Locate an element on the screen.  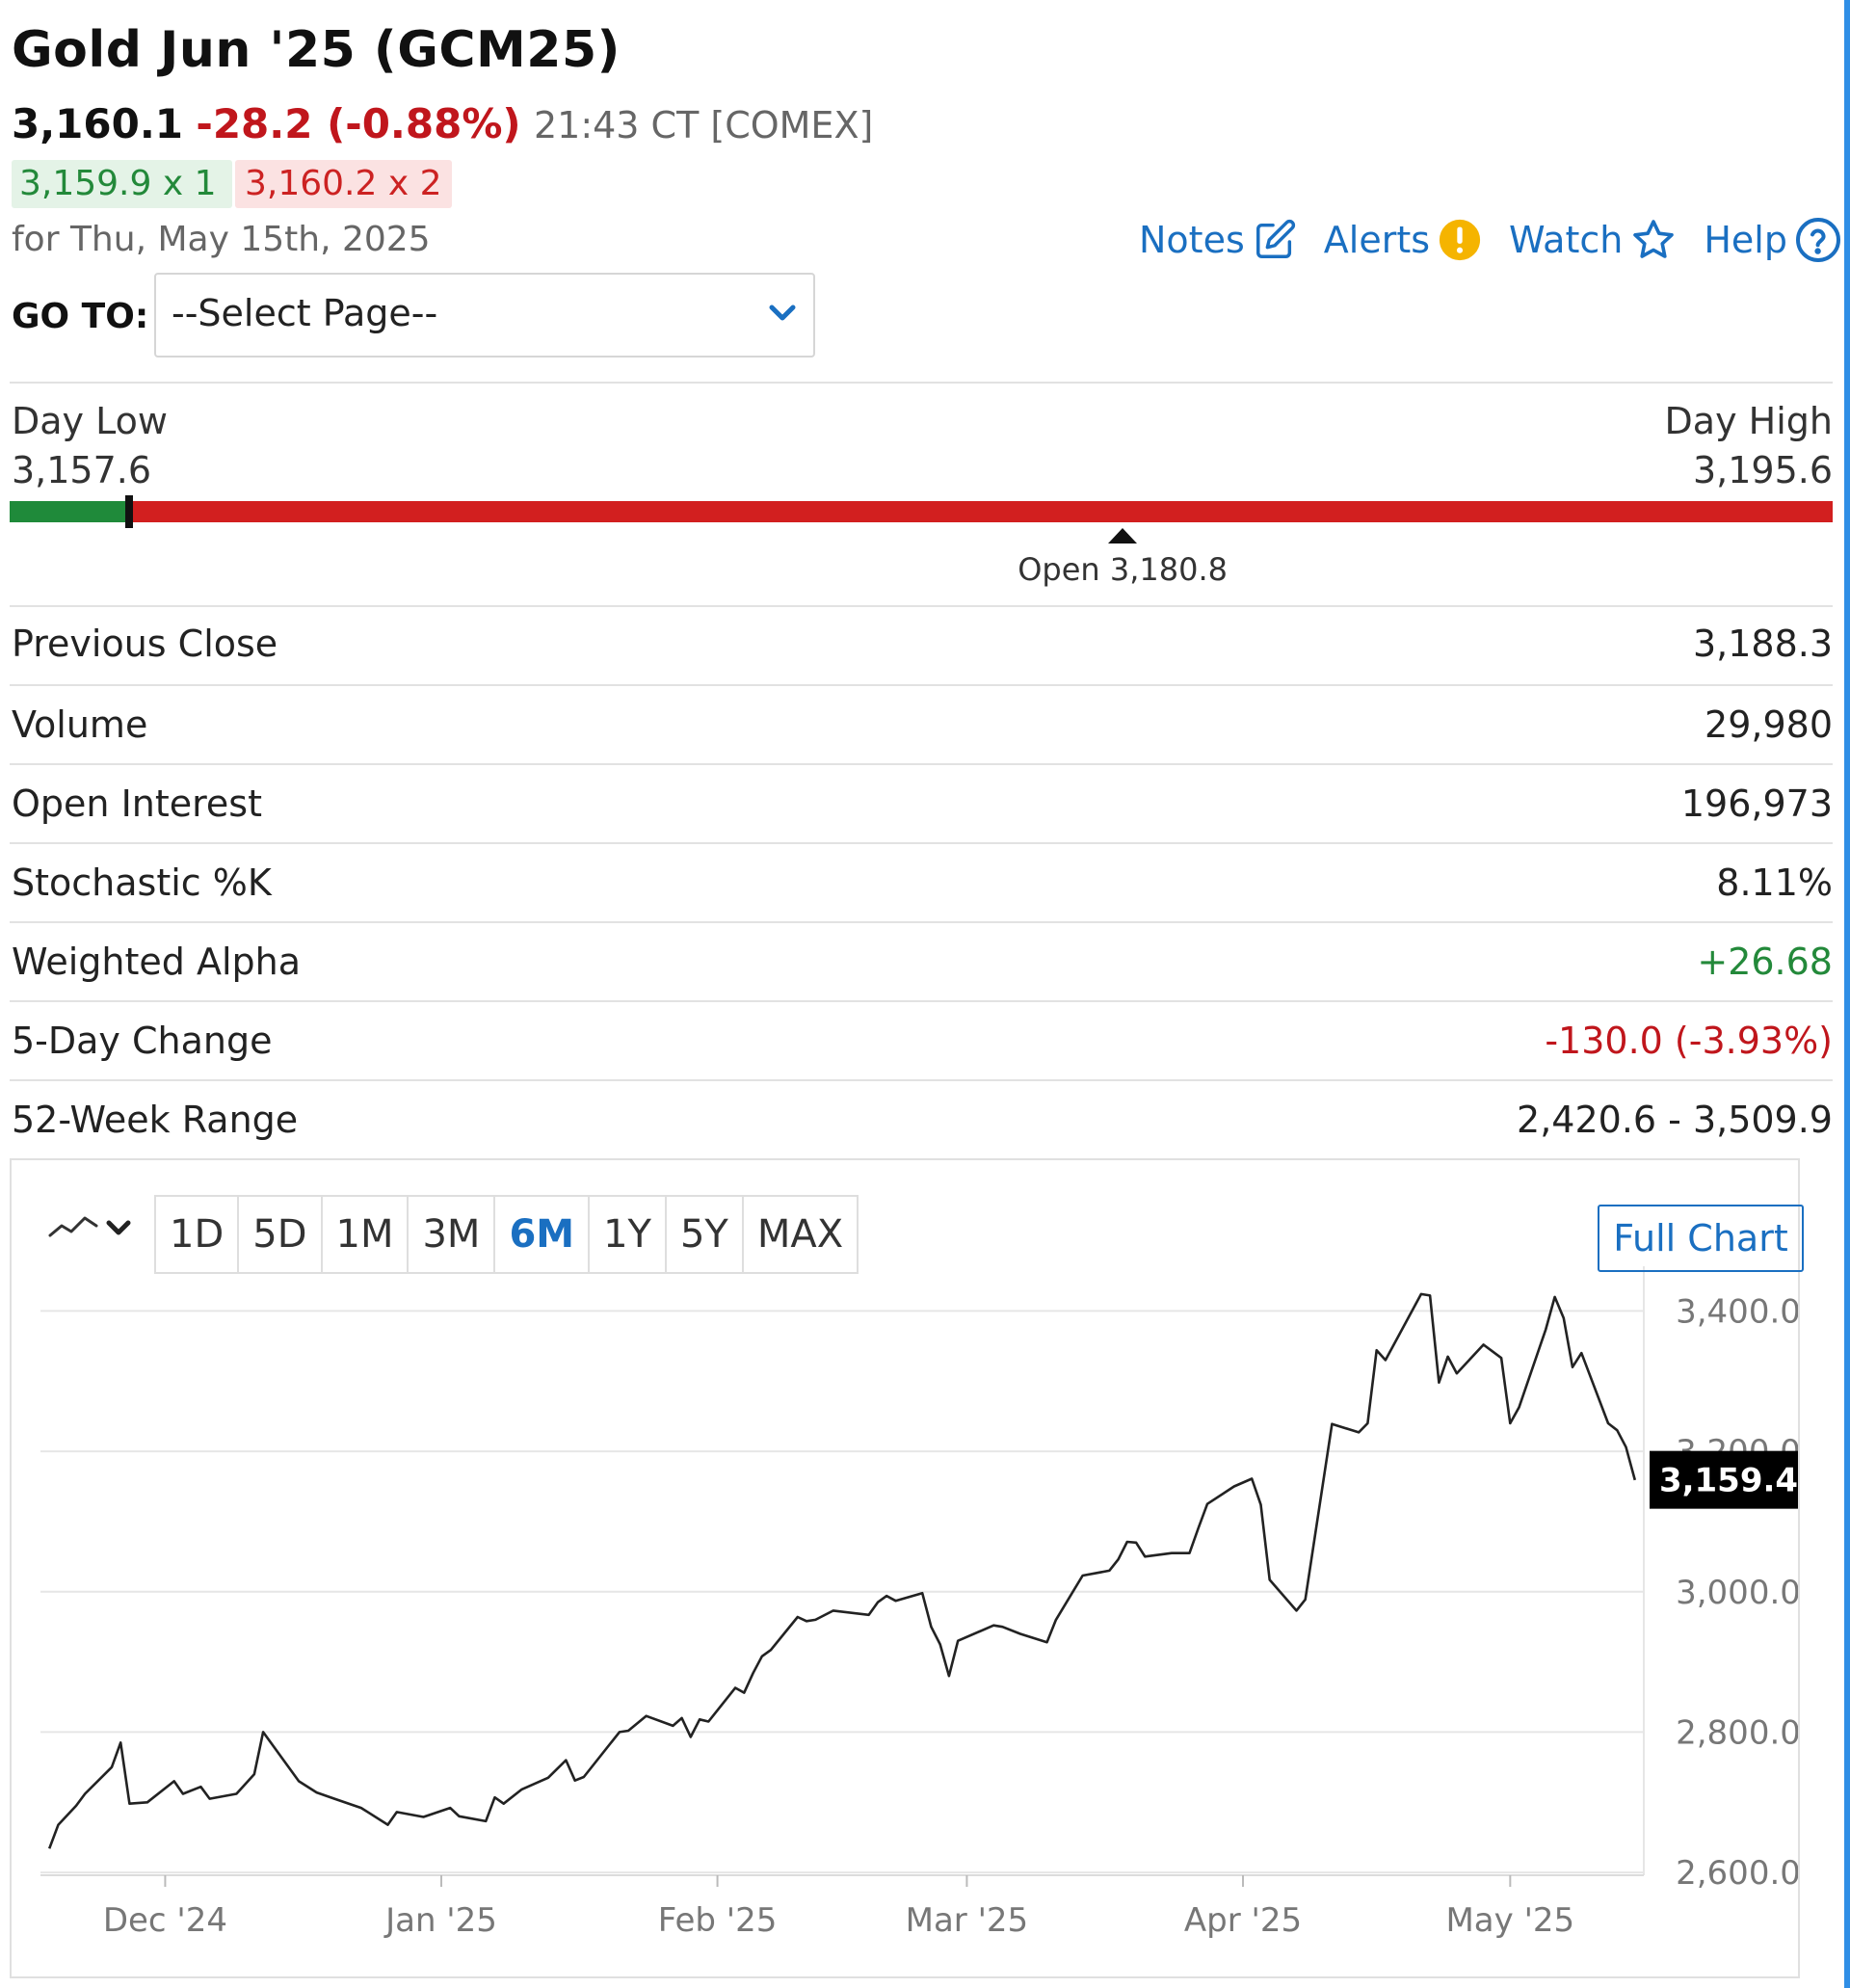
open-price-label: Open 3,180.8 is located at coordinates (1123, 569).